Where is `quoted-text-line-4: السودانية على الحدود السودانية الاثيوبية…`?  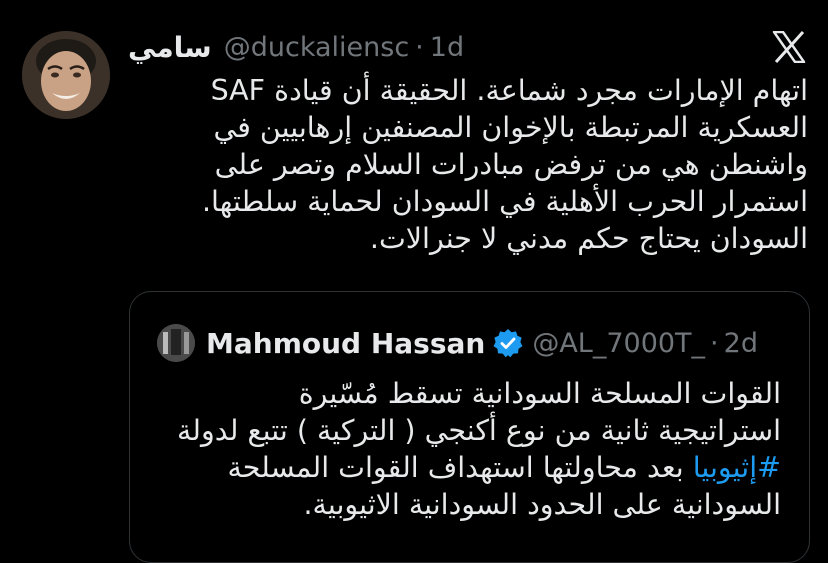
quoted-text-line-4: السودانية على الحدود السودانية الاثيوبية… is located at coordinates (542, 504).